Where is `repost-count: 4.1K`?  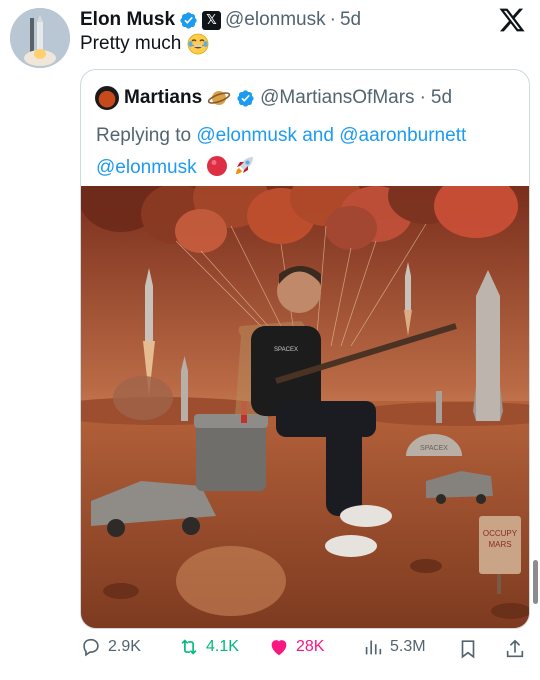 repost-count: 4.1K is located at coordinates (222, 646).